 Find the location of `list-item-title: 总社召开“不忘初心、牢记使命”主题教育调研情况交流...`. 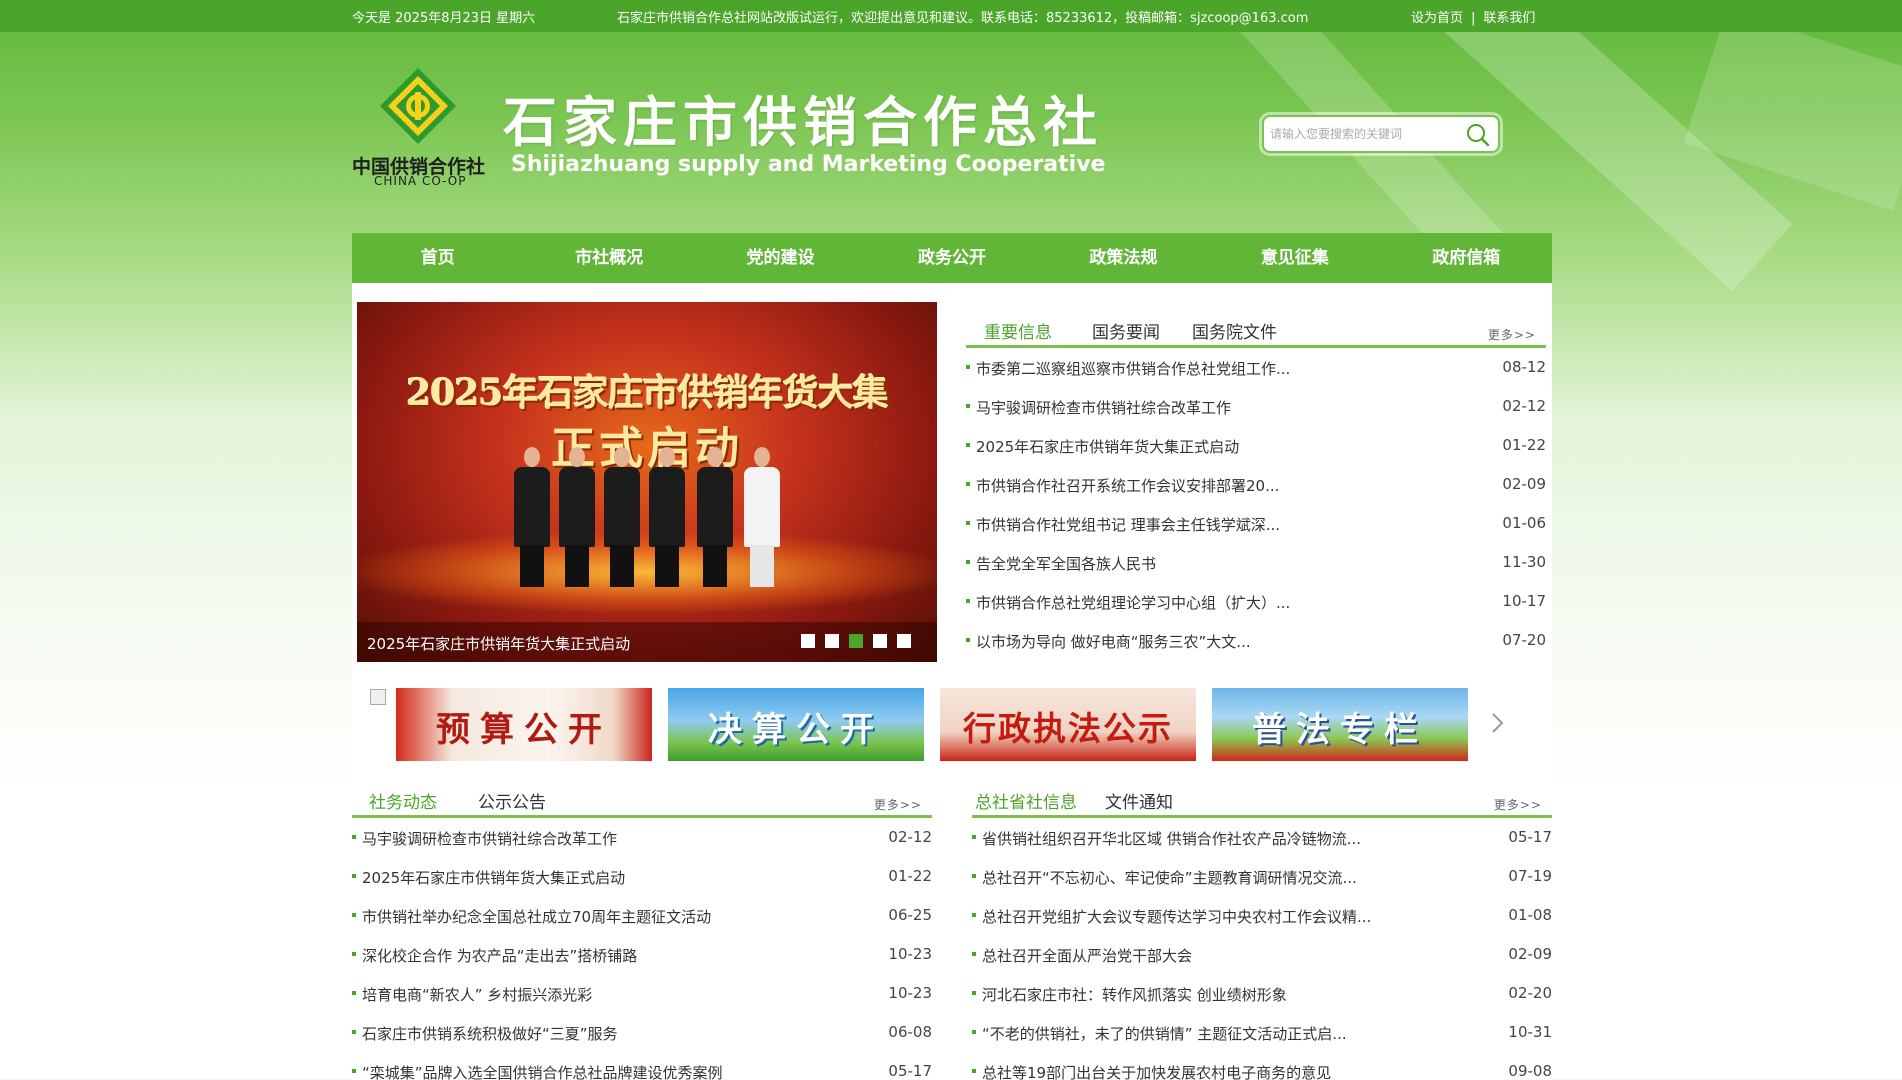

list-item-title: 总社召开“不忘初心、牢记使命”主题教育调研情况交流... is located at coordinates (1169, 877).